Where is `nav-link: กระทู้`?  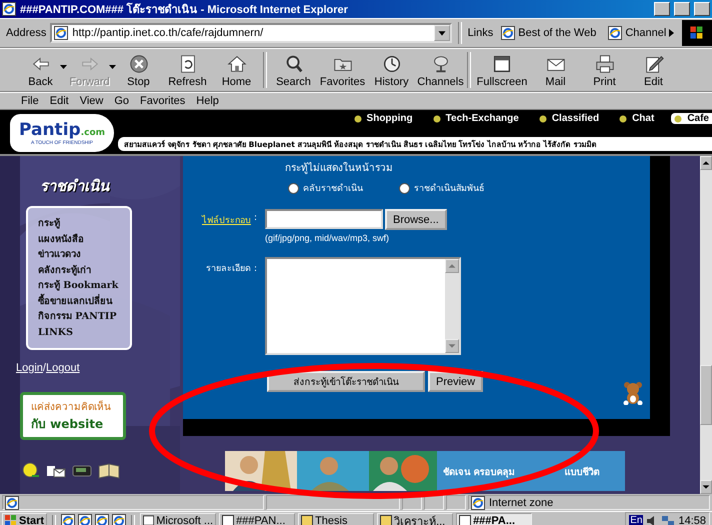 nav-link: กระทู้ is located at coordinates (84, 224).